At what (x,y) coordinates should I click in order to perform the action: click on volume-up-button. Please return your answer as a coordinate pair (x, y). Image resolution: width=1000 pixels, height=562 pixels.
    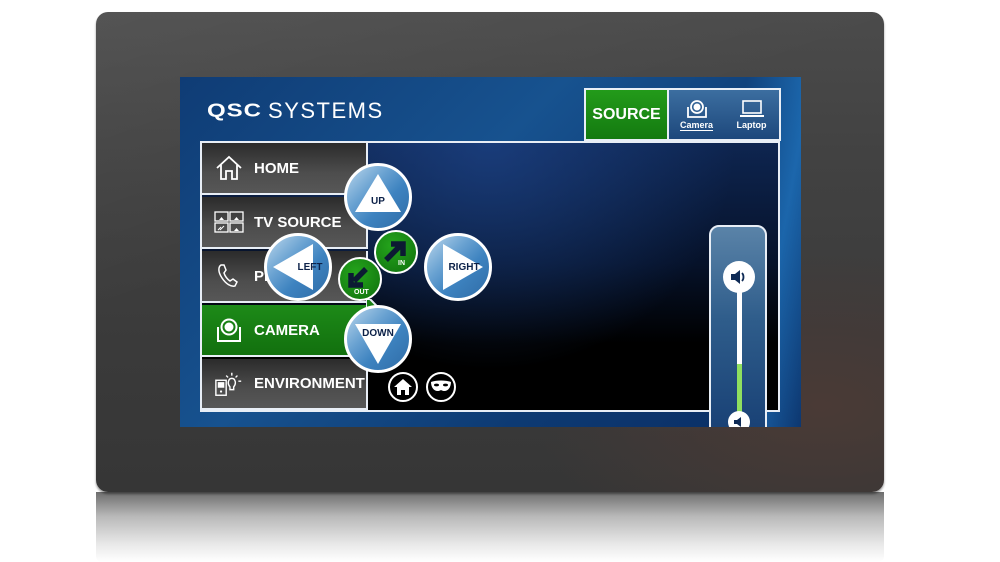
    Looking at the image, I should click on (739, 277).